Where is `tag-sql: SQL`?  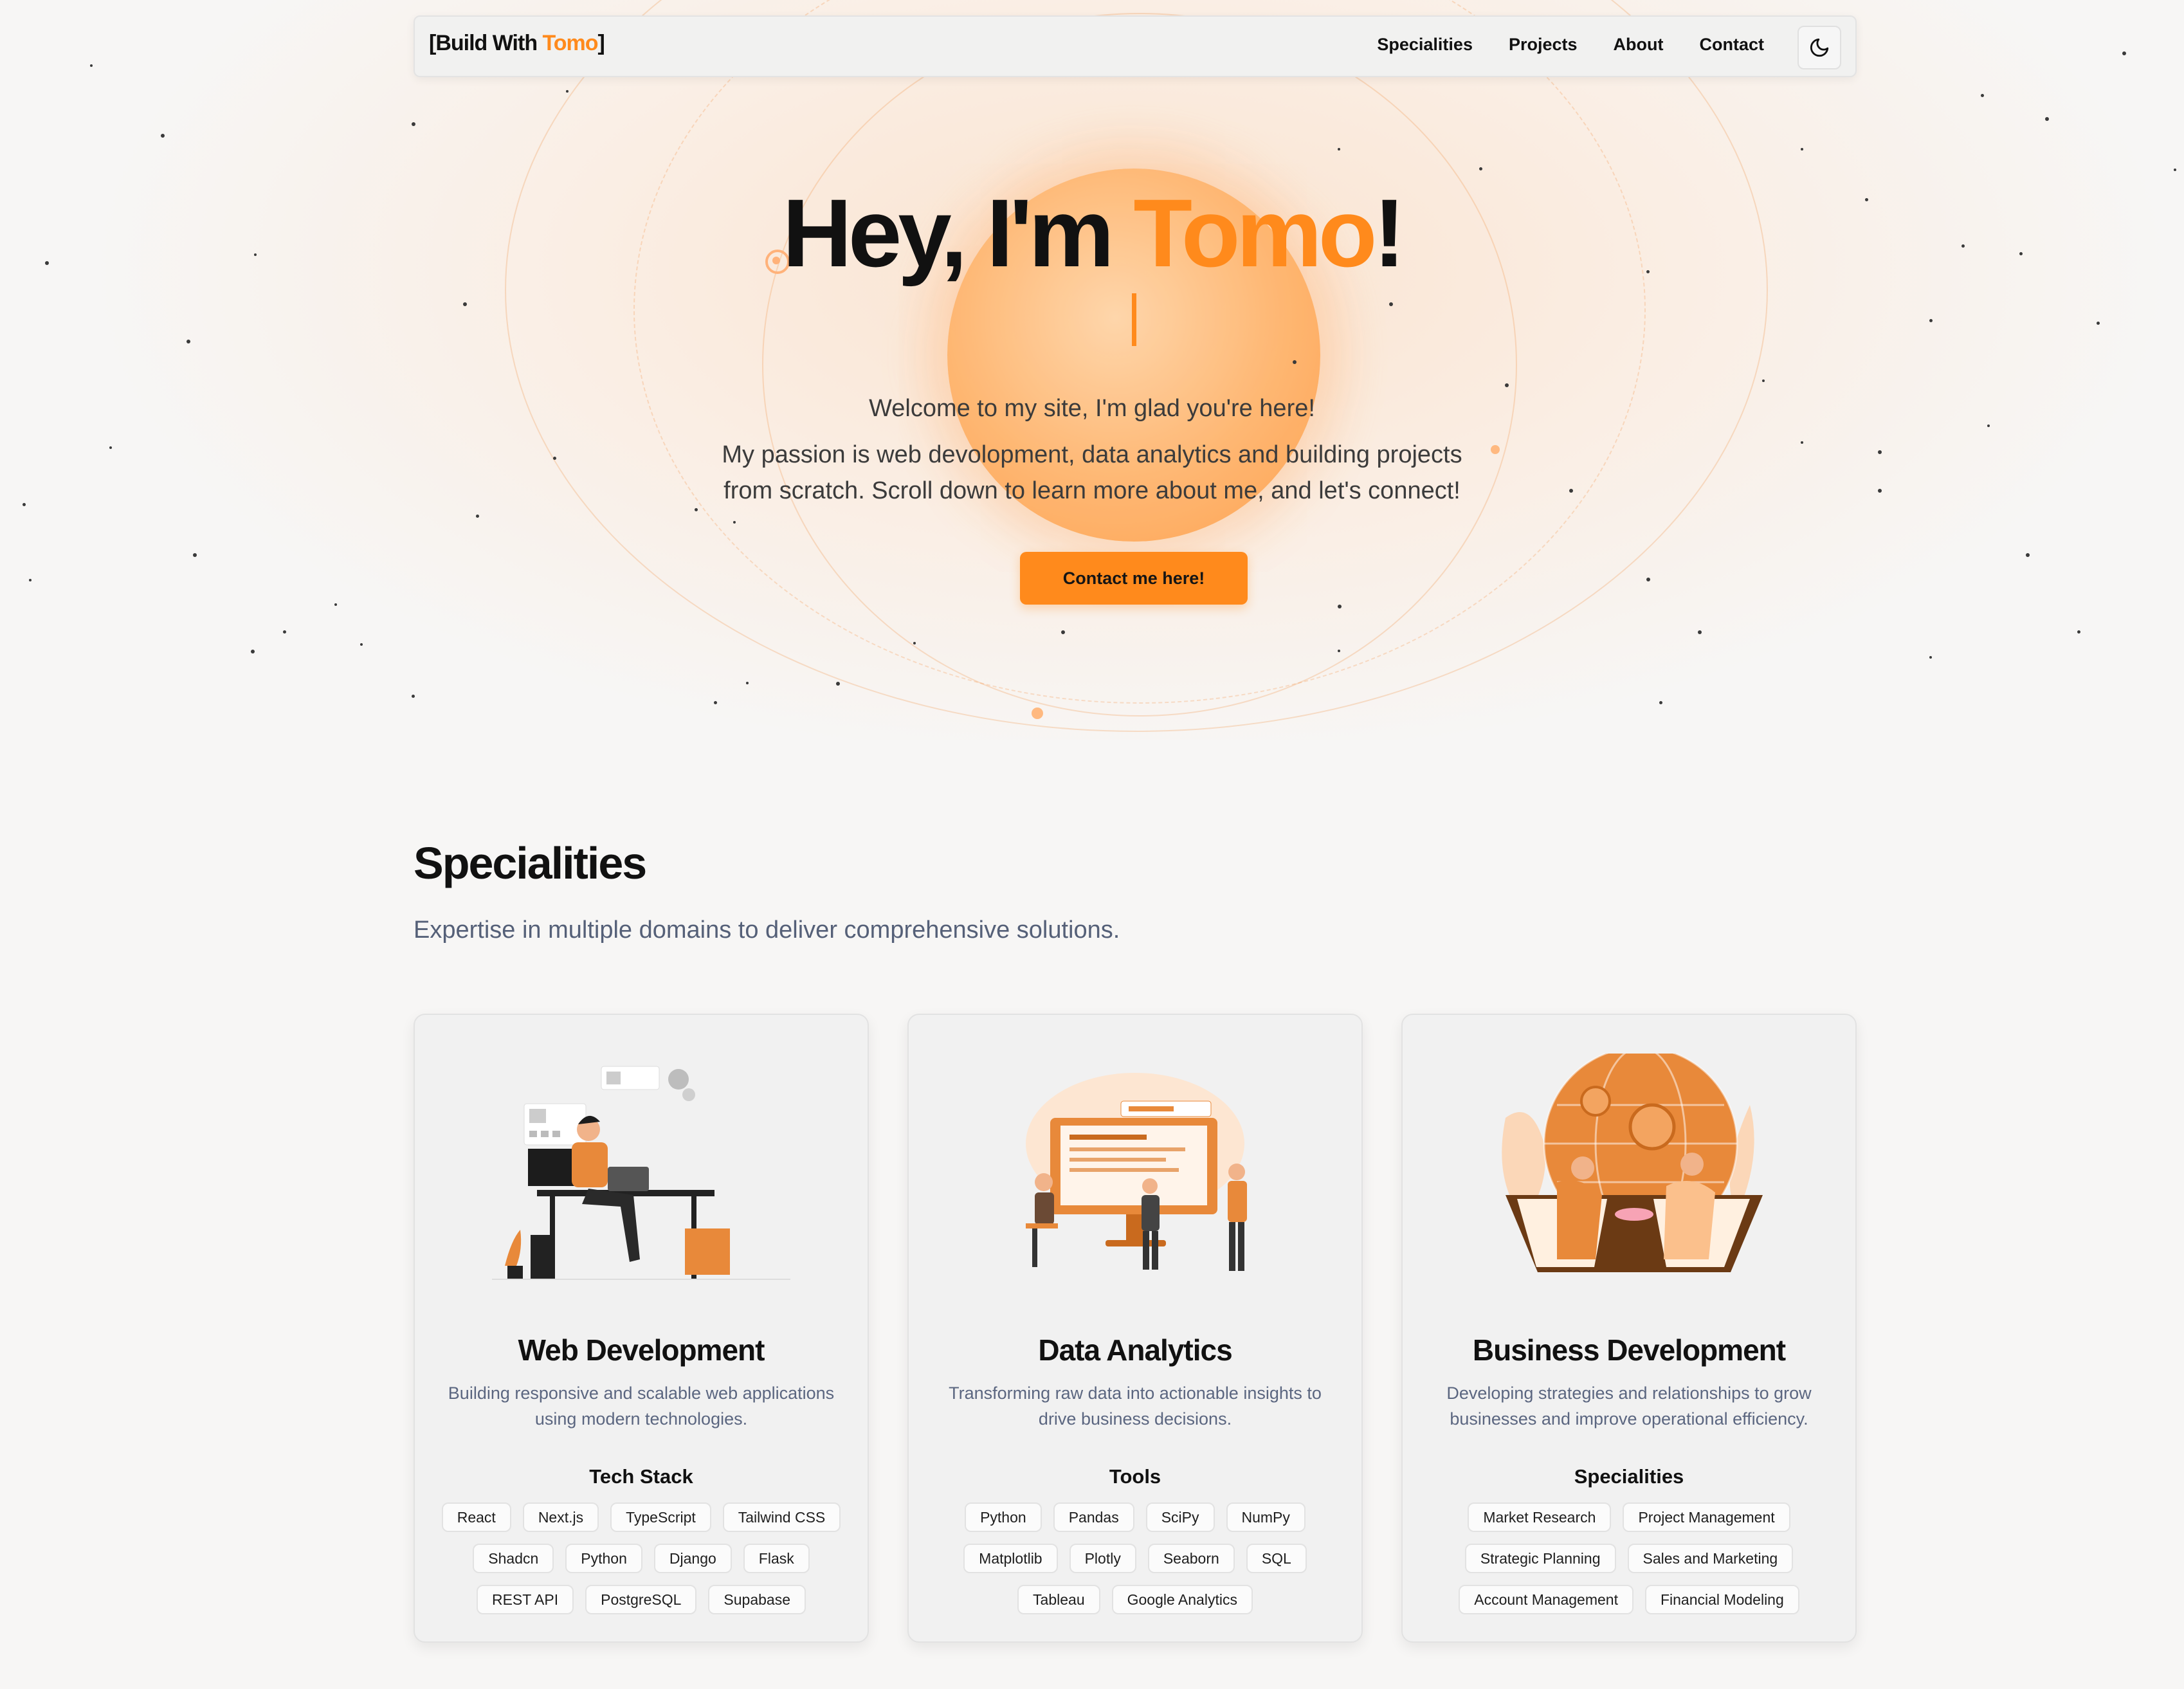
tag-sql: SQL is located at coordinates (1276, 1559).